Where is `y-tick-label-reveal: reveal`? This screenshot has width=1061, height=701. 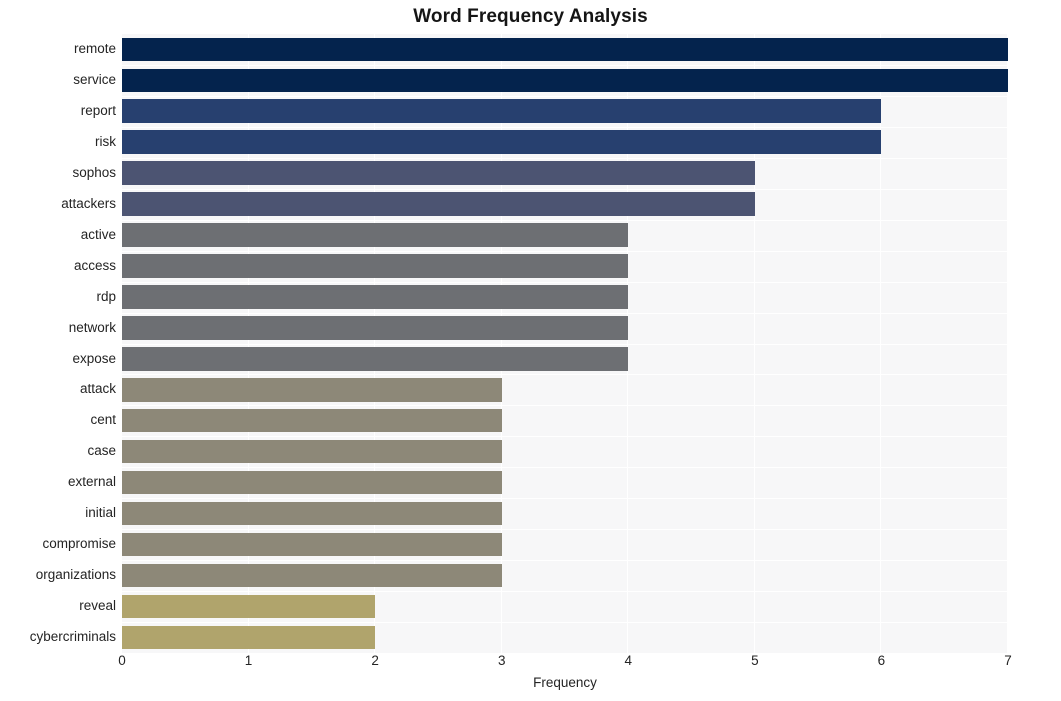
y-tick-label-reveal: reveal is located at coordinates (97, 606).